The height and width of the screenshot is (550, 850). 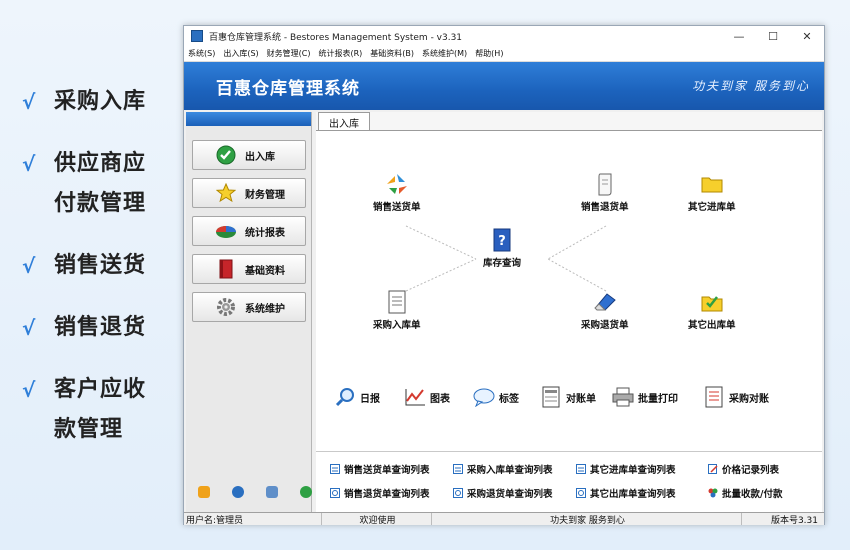 What do you see at coordinates (581, 399) in the screenshot?
I see `tool-label: 对账单` at bounding box center [581, 399].